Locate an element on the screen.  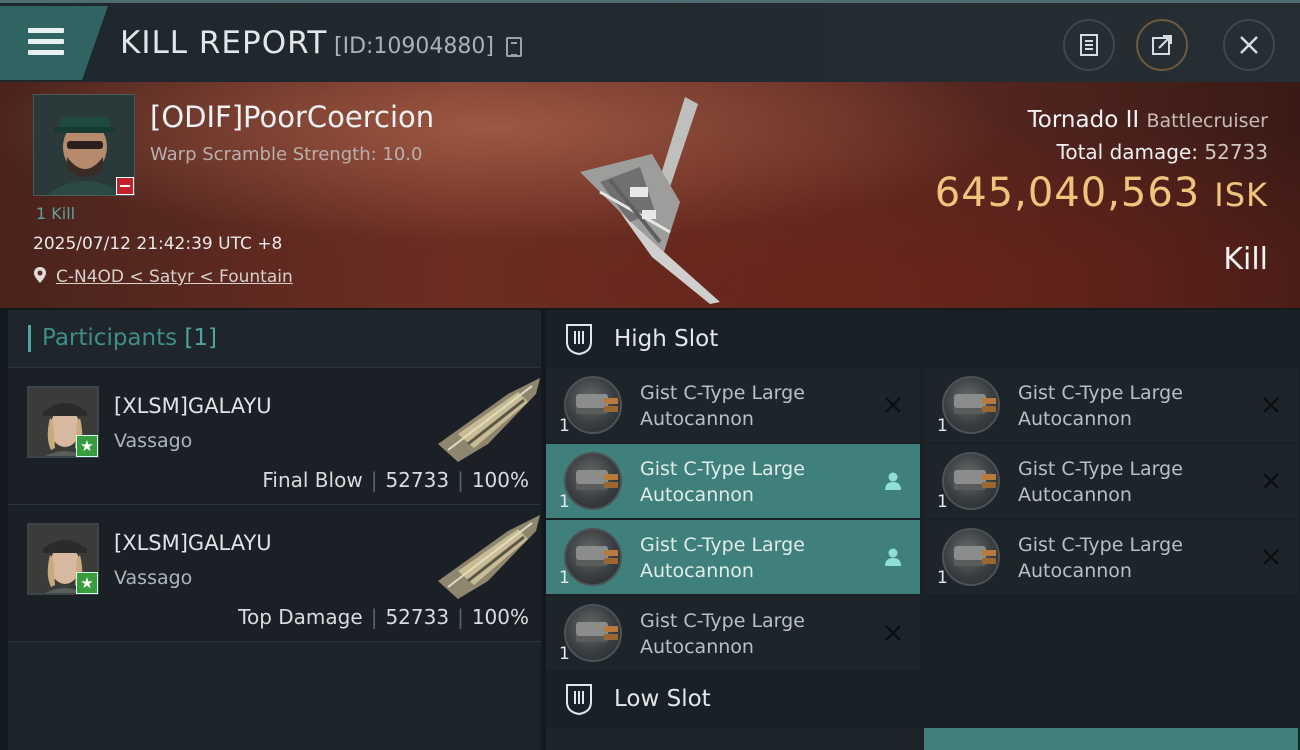
participant-role: Final Blow is located at coordinates (312, 480).